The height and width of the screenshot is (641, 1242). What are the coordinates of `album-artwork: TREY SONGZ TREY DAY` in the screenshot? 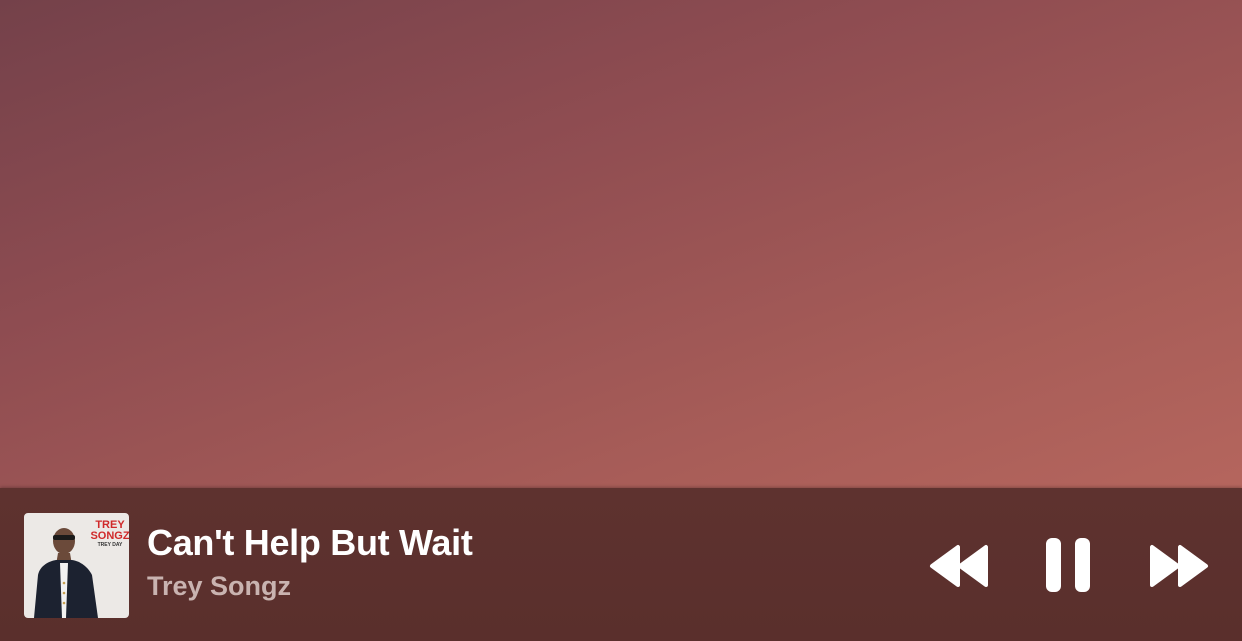 It's located at (76, 565).